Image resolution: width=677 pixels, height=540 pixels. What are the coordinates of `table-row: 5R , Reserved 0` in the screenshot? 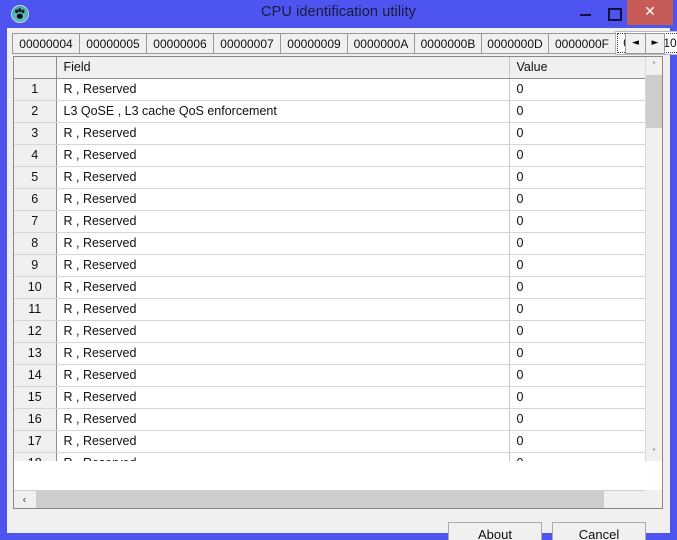 It's located at (329, 177).